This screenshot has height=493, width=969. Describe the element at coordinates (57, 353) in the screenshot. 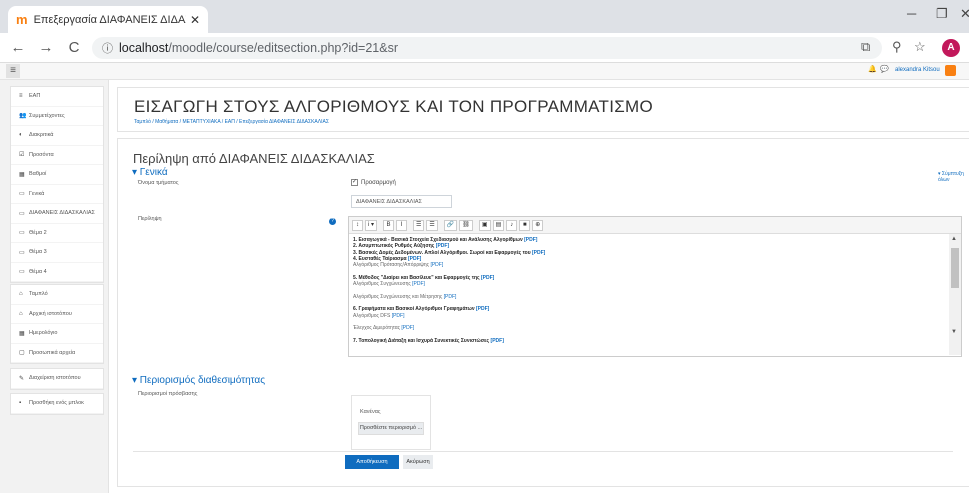

I see `sidebar-item: ▢ Προσωπικά αρχεία` at that location.